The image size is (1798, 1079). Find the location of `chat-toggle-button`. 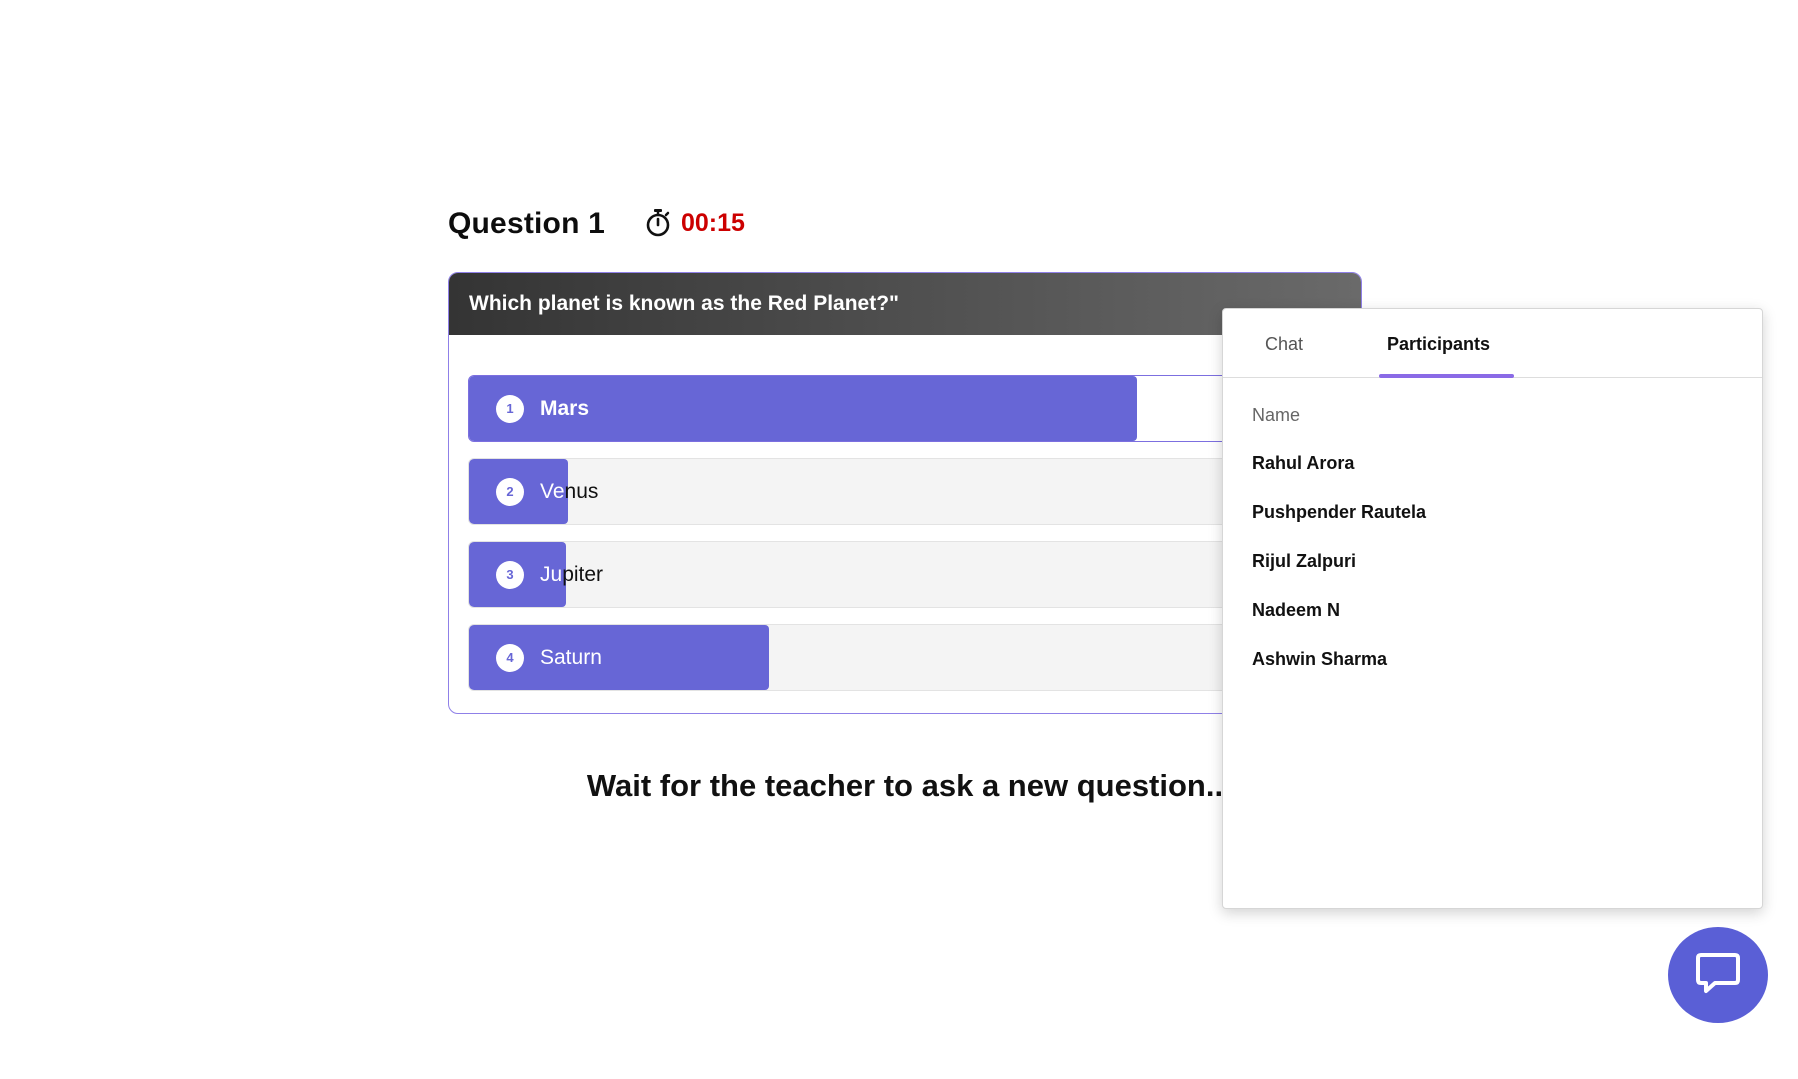

chat-toggle-button is located at coordinates (1718, 975).